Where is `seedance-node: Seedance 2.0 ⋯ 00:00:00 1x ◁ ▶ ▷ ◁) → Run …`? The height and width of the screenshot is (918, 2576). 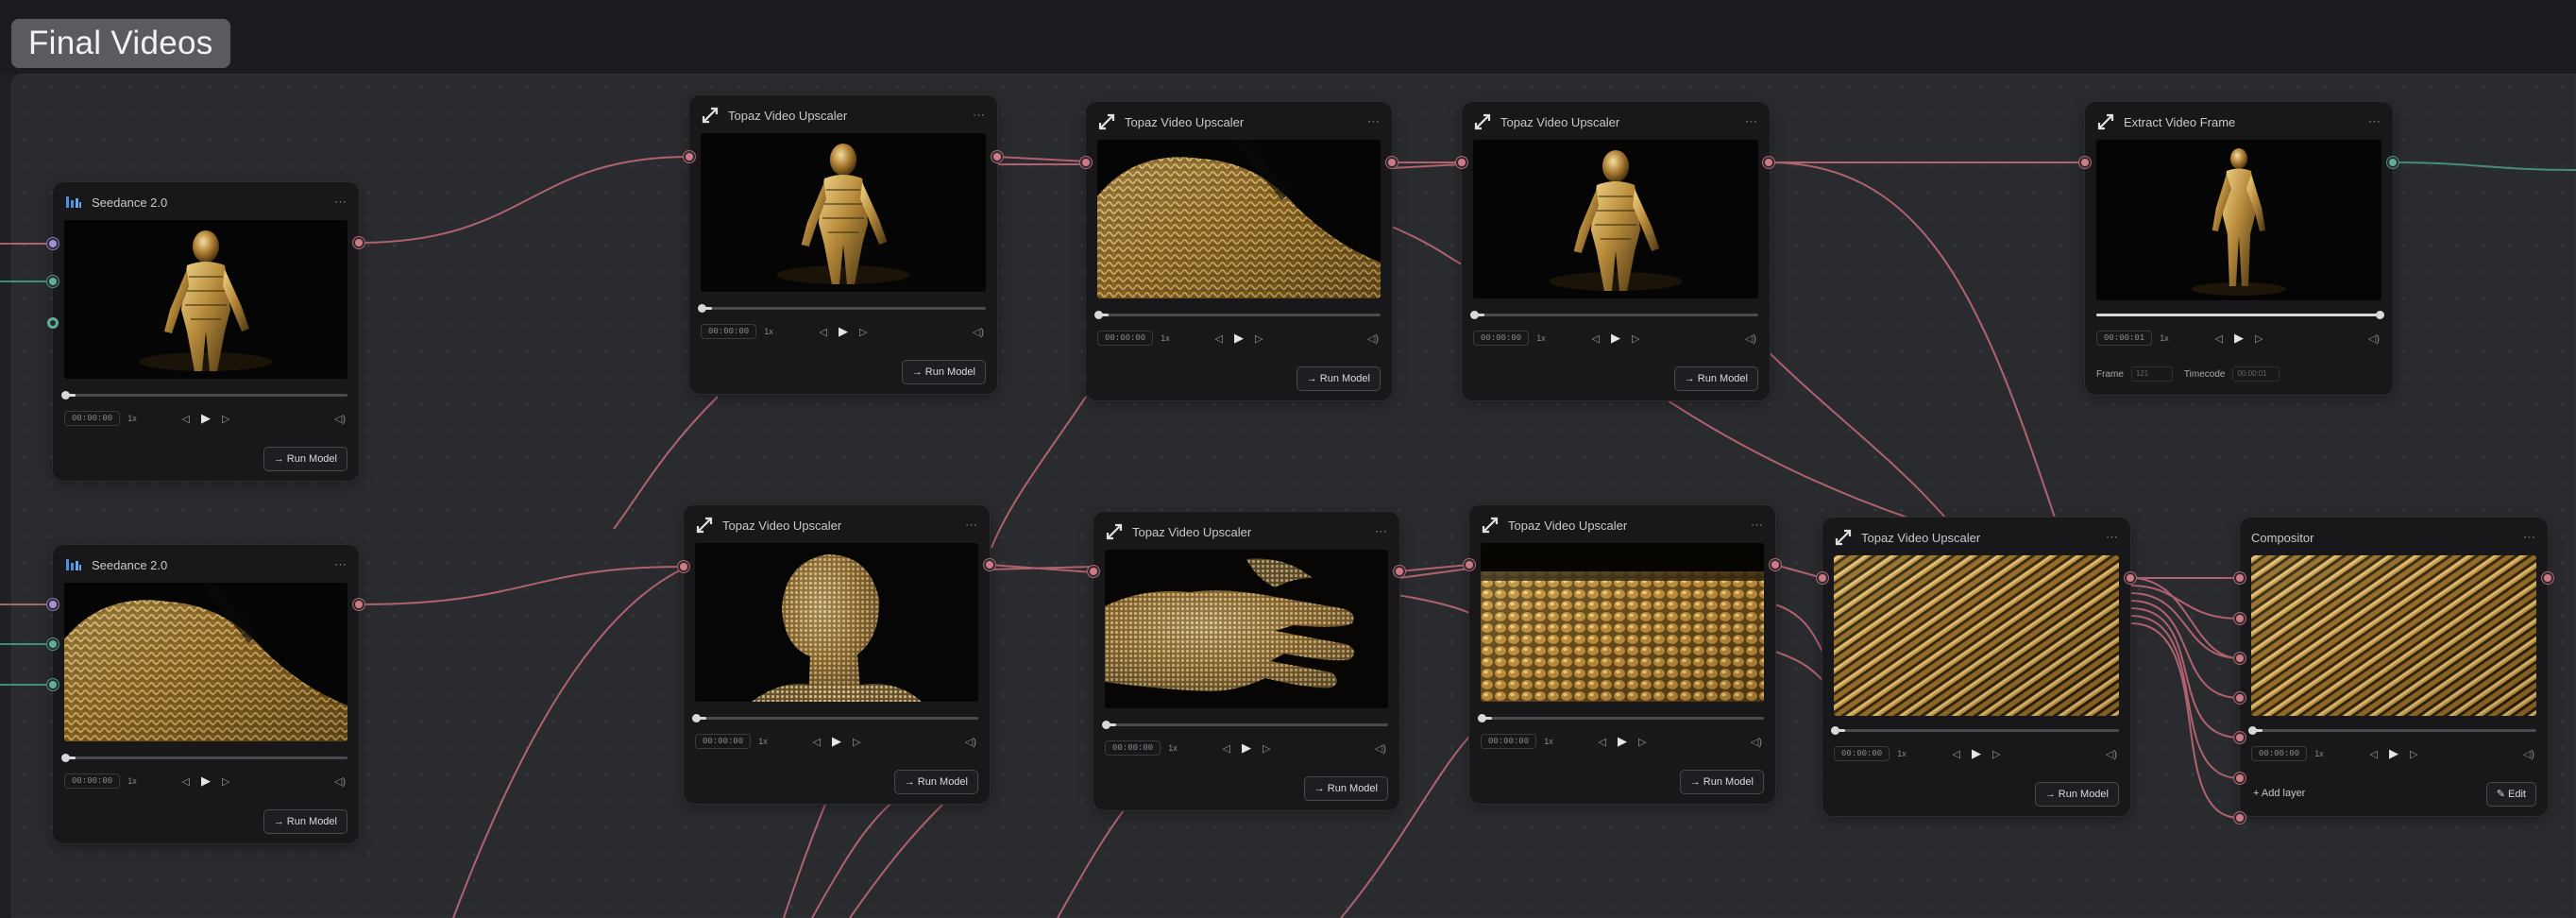 seedance-node: Seedance 2.0 ⋯ 00:00:00 1x ◁ ▶ ▷ ◁) → Run … is located at coordinates (206, 694).